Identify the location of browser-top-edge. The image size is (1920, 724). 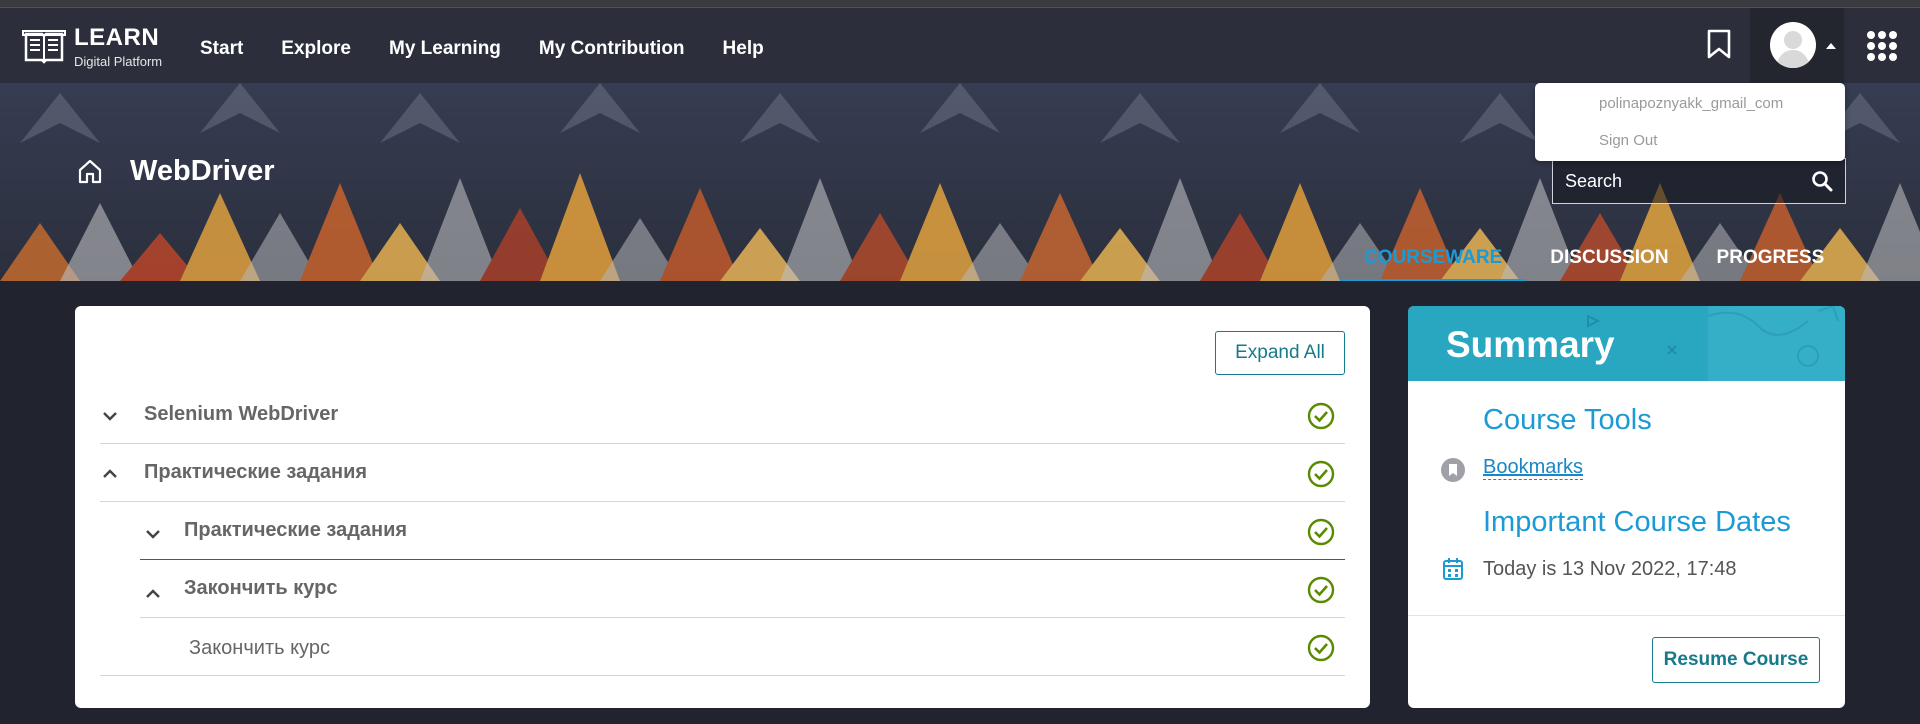
(960, 4).